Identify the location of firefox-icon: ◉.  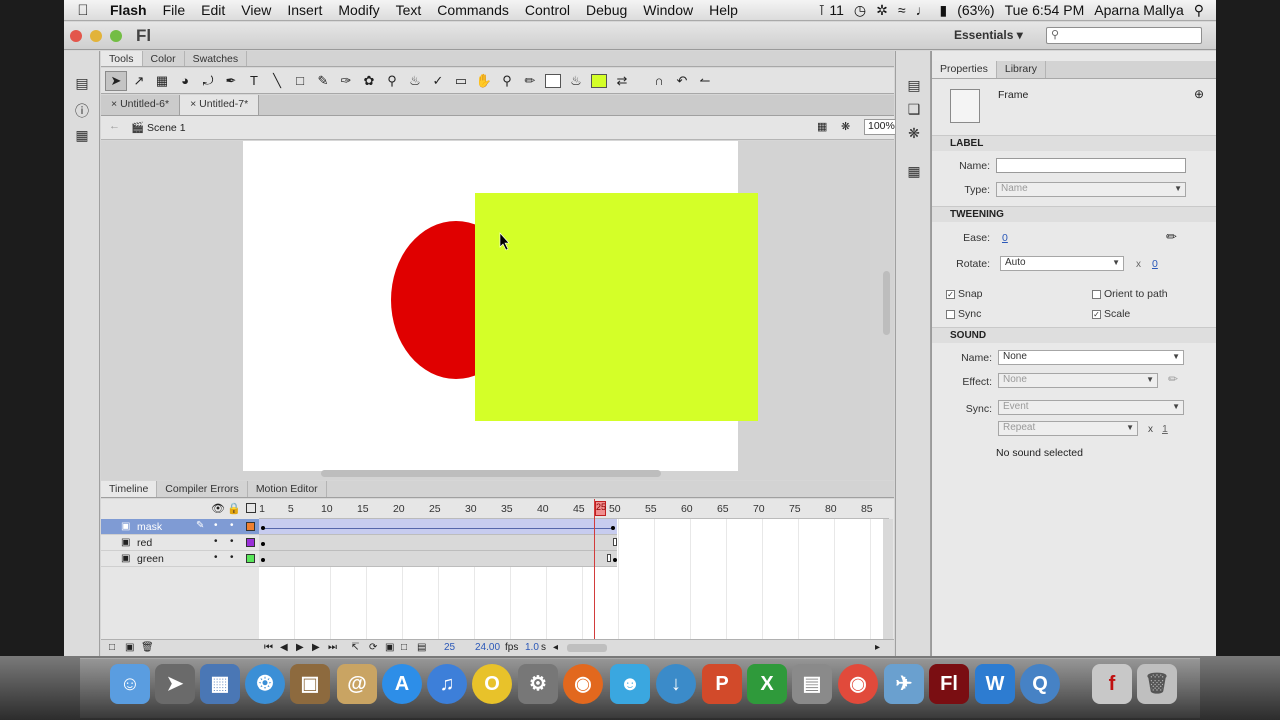
(583, 684).